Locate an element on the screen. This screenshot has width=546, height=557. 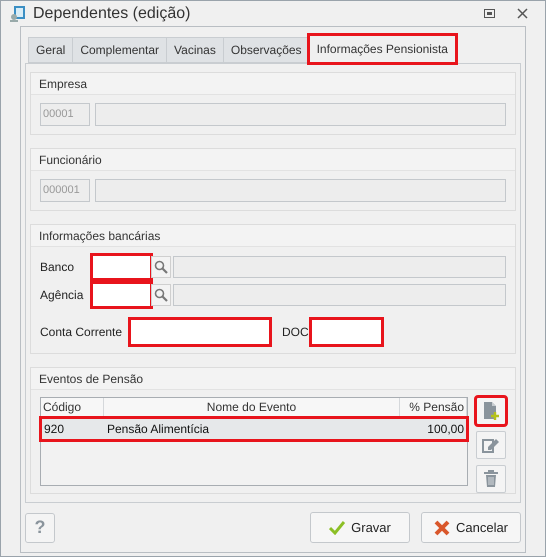
table-cell-text: Pensão Alimentícia is located at coordinates (158, 429).